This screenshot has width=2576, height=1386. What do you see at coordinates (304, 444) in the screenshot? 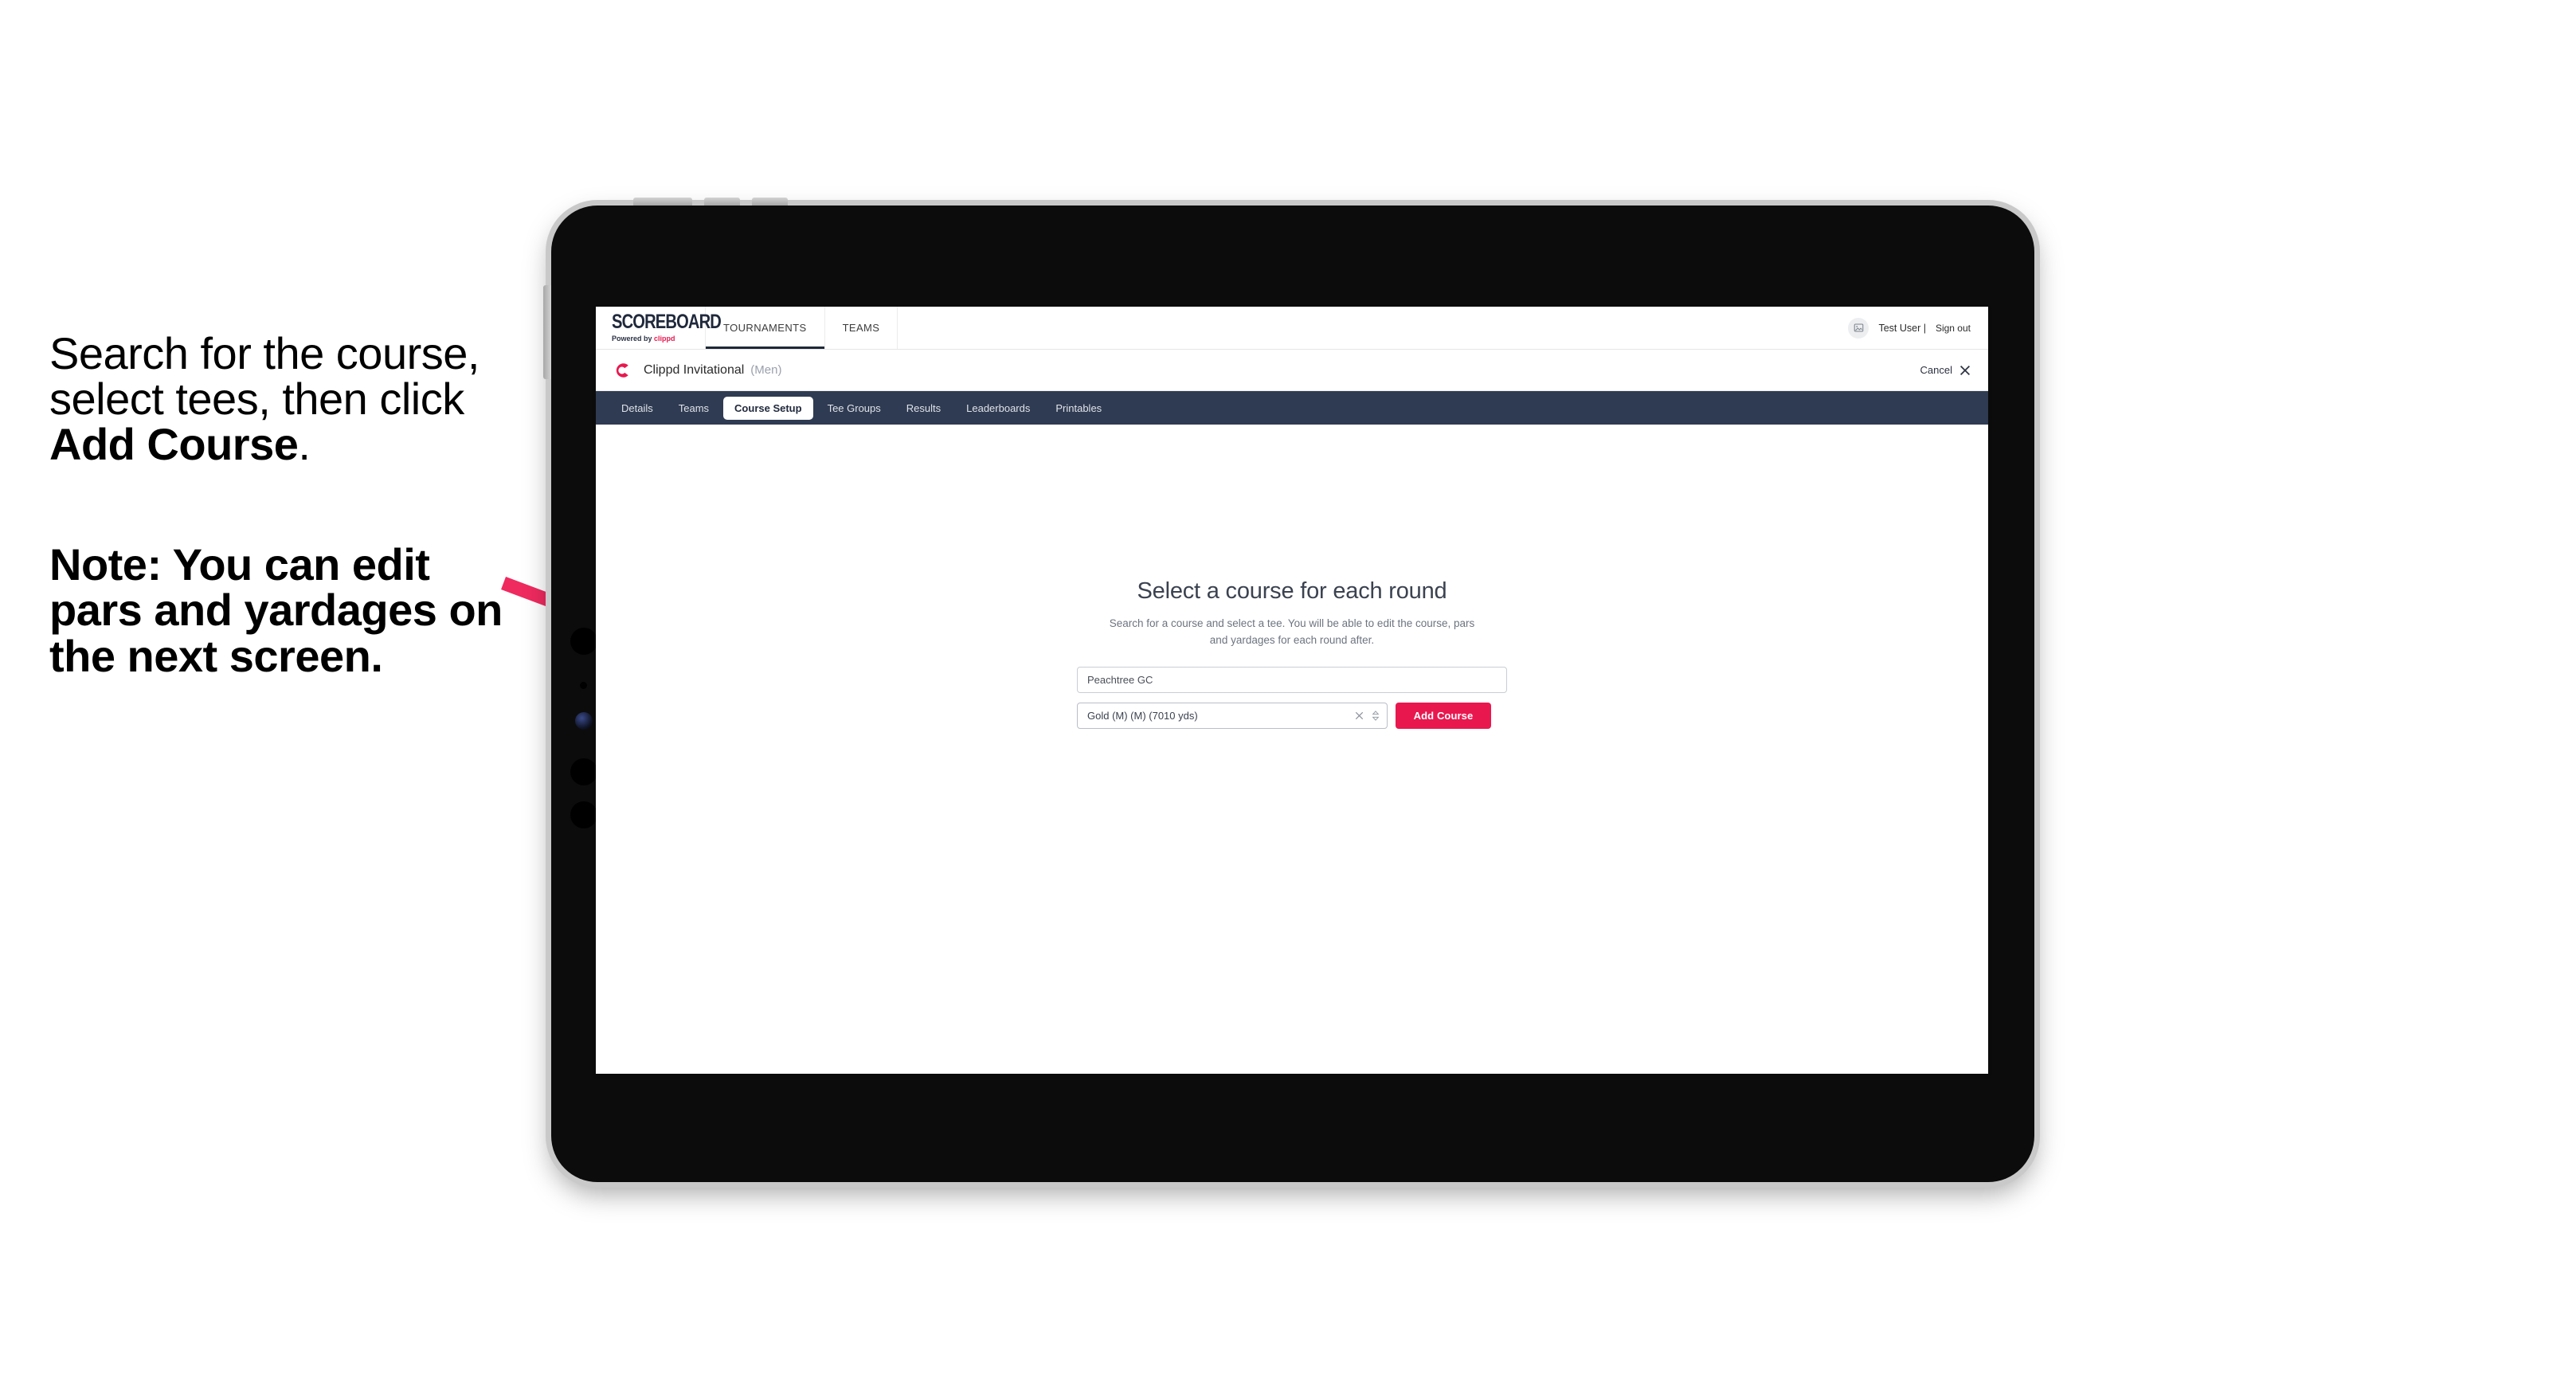
I see `instruction-p1-suffix: .` at bounding box center [304, 444].